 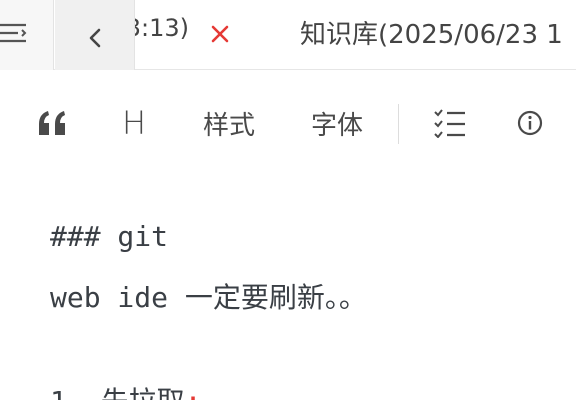 I want to click on text-line-step: 1. 先拉取:, so click(x=125, y=390).